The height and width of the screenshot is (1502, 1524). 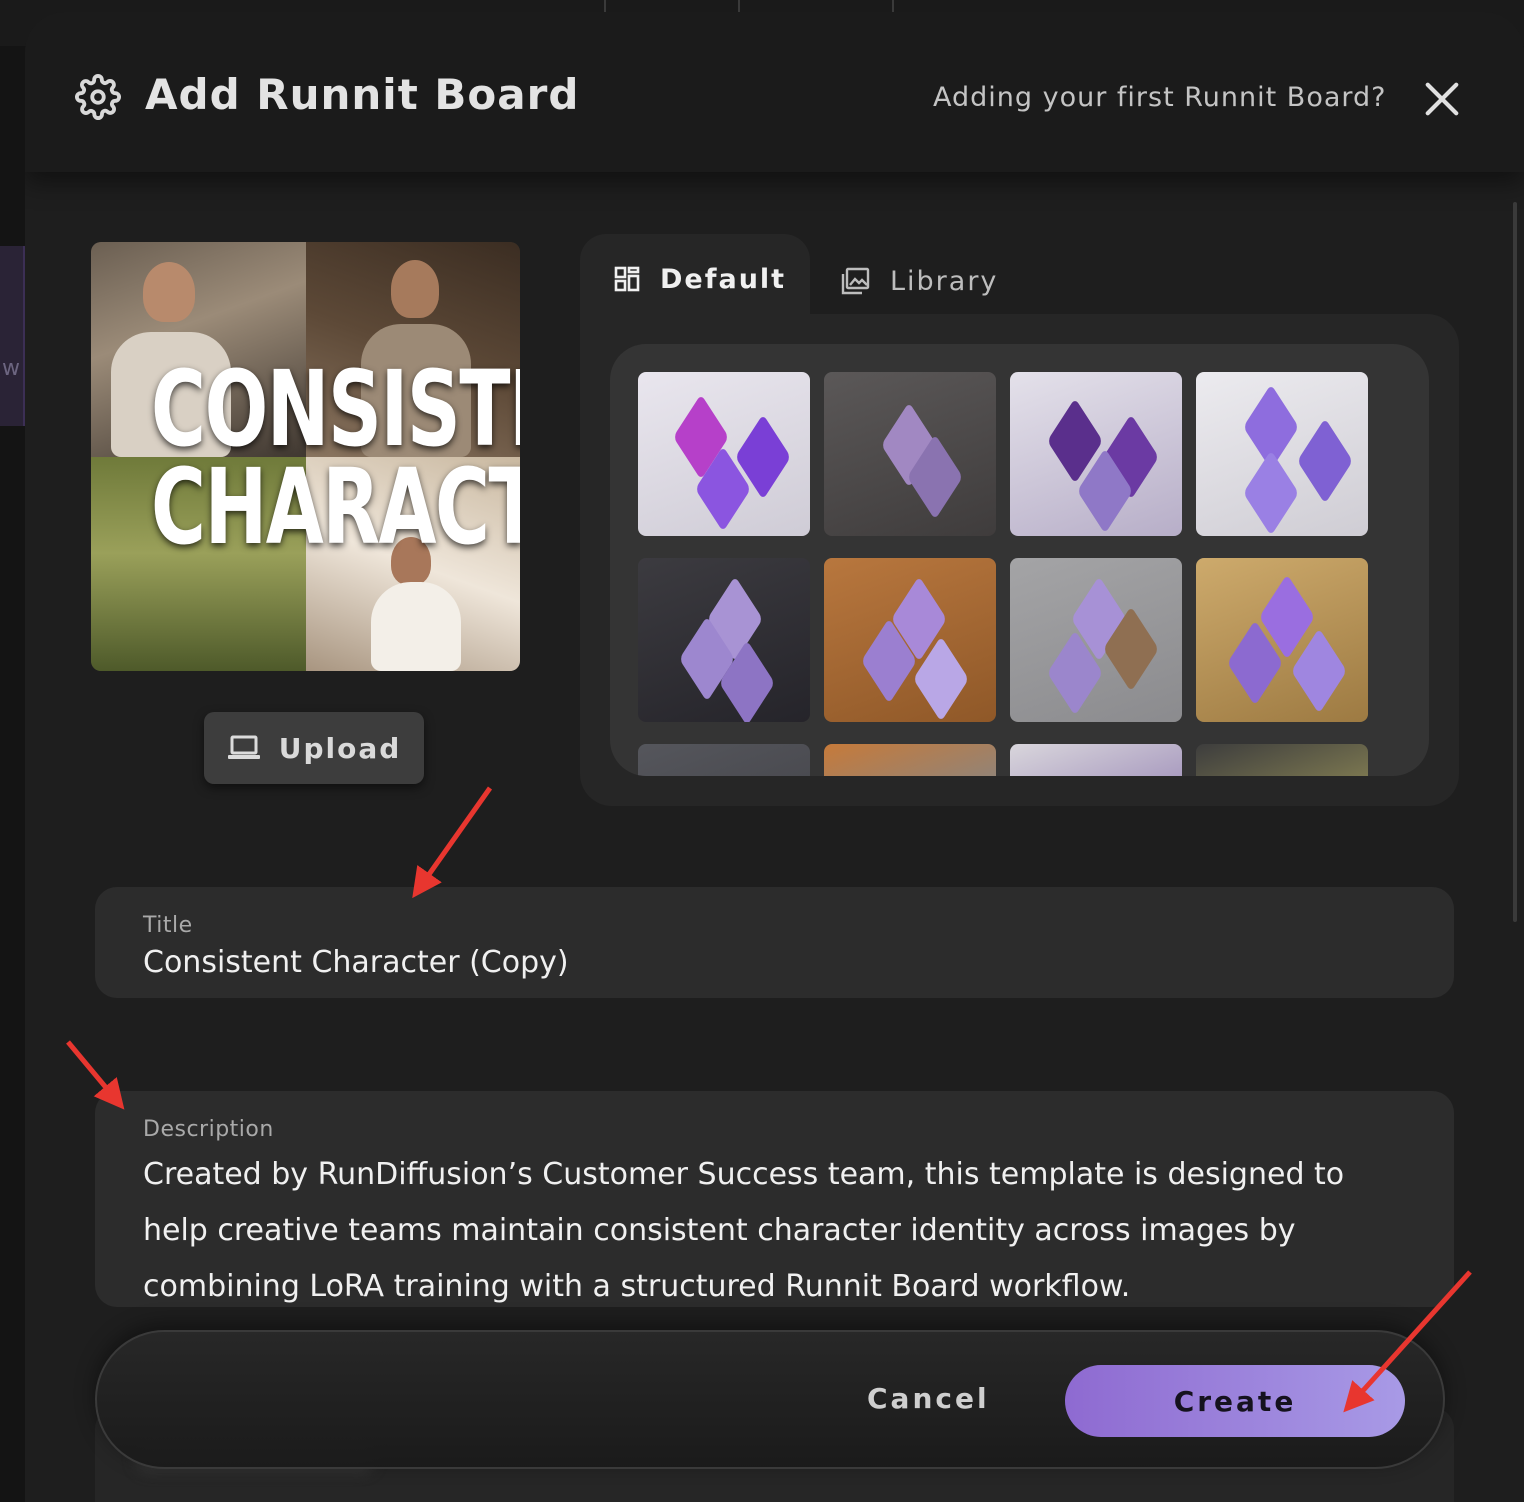 What do you see at coordinates (340, 748) in the screenshot?
I see `upload-button-label: Upload` at bounding box center [340, 748].